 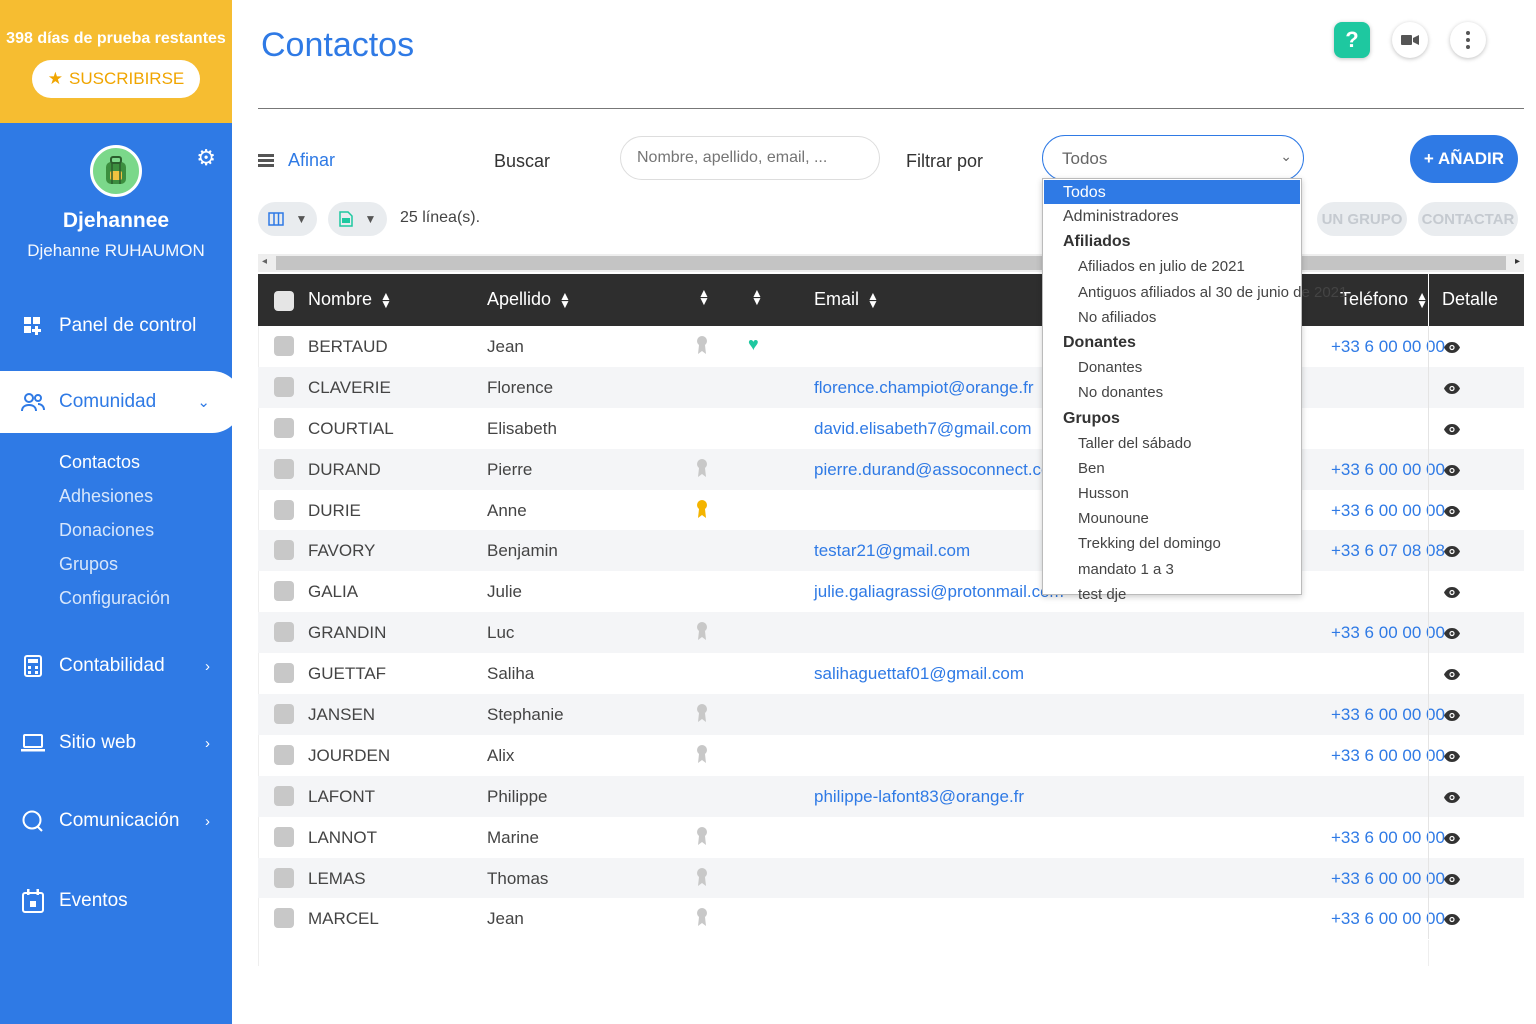 What do you see at coordinates (1172, 543) in the screenshot?
I see `dropdown-option: Trekking del domingo` at bounding box center [1172, 543].